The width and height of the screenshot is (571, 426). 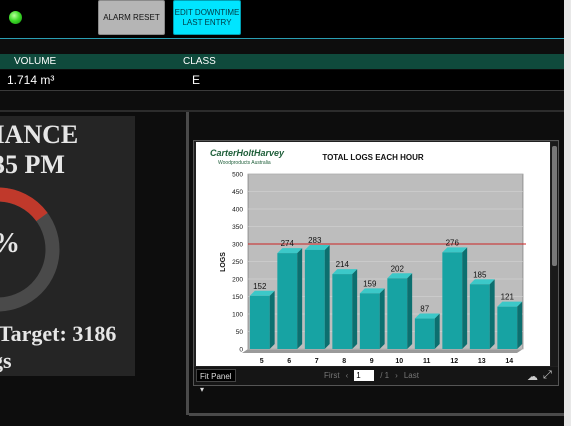 What do you see at coordinates (370, 283) in the screenshot?
I see `bar-value-label: 159` at bounding box center [370, 283].